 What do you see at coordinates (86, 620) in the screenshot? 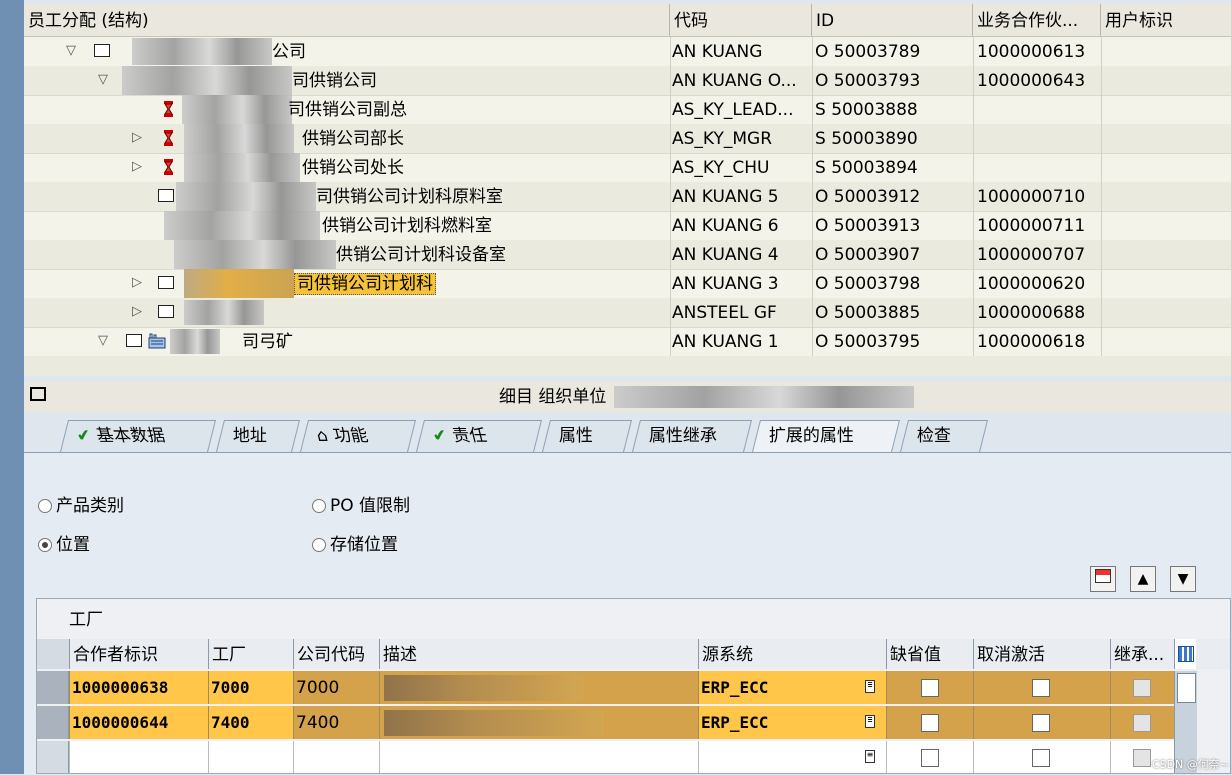
I see `table-title: 工厂` at bounding box center [86, 620].